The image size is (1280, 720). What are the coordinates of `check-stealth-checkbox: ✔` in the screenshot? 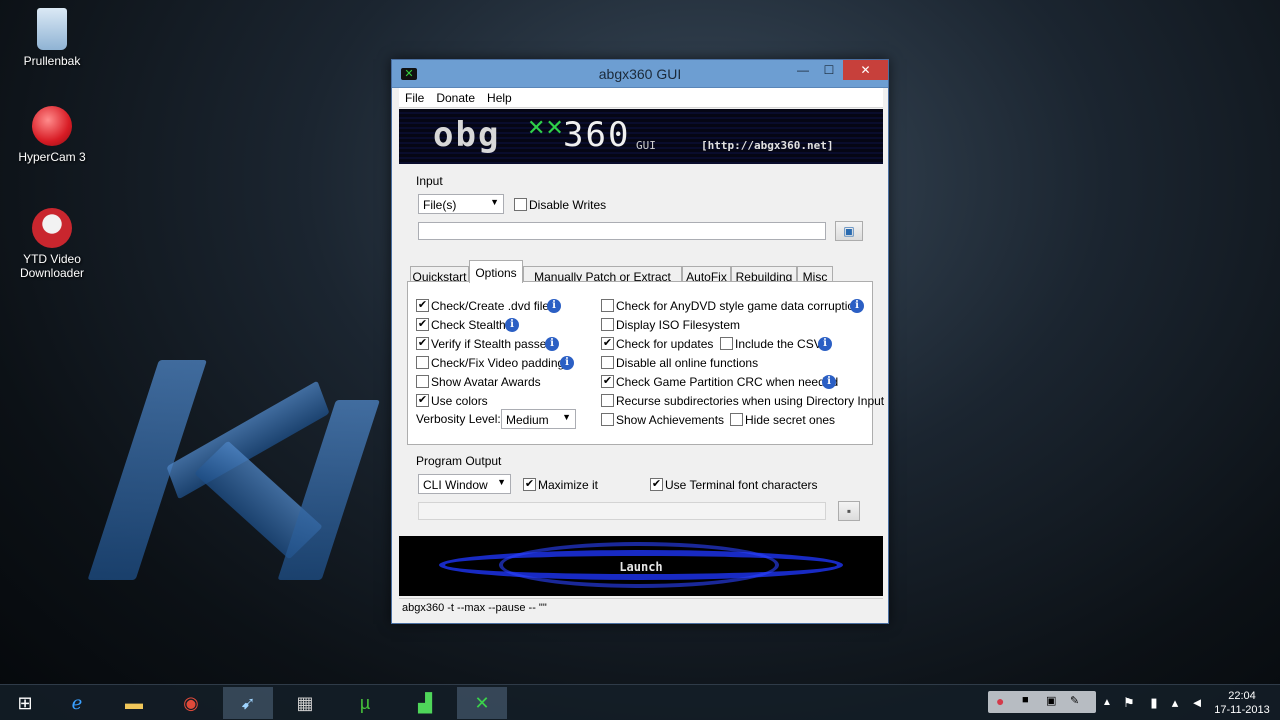 It's located at (422, 324).